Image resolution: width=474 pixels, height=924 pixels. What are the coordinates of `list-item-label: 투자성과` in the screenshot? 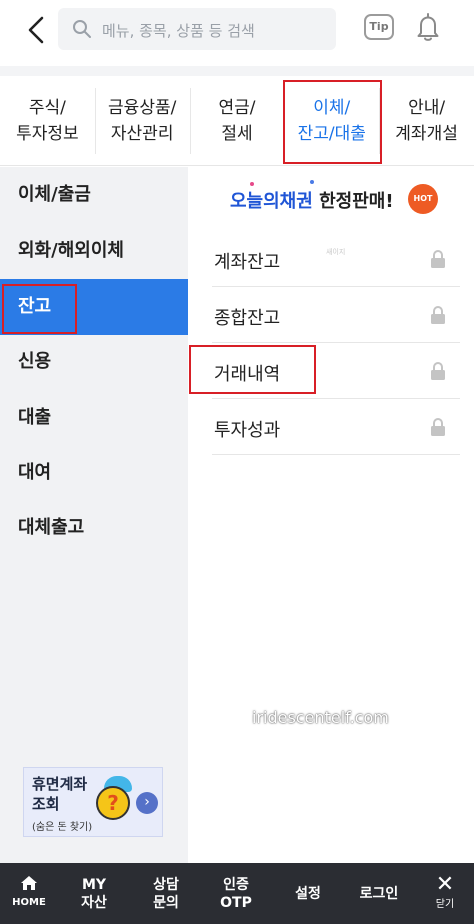 It's located at (247, 430).